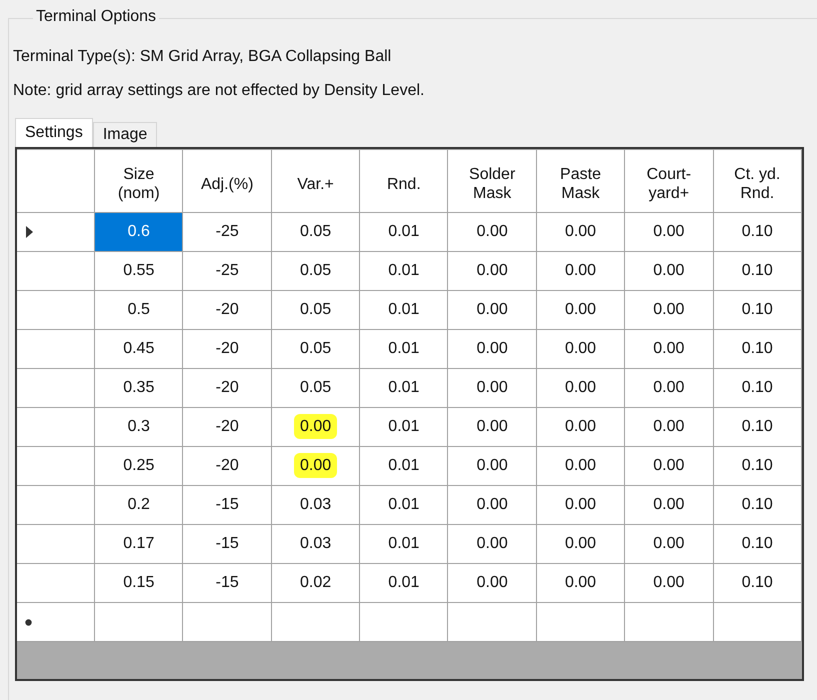 This screenshot has height=700, width=817. Describe the element at coordinates (669, 181) in the screenshot. I see `column-header: Court- yard+` at that location.